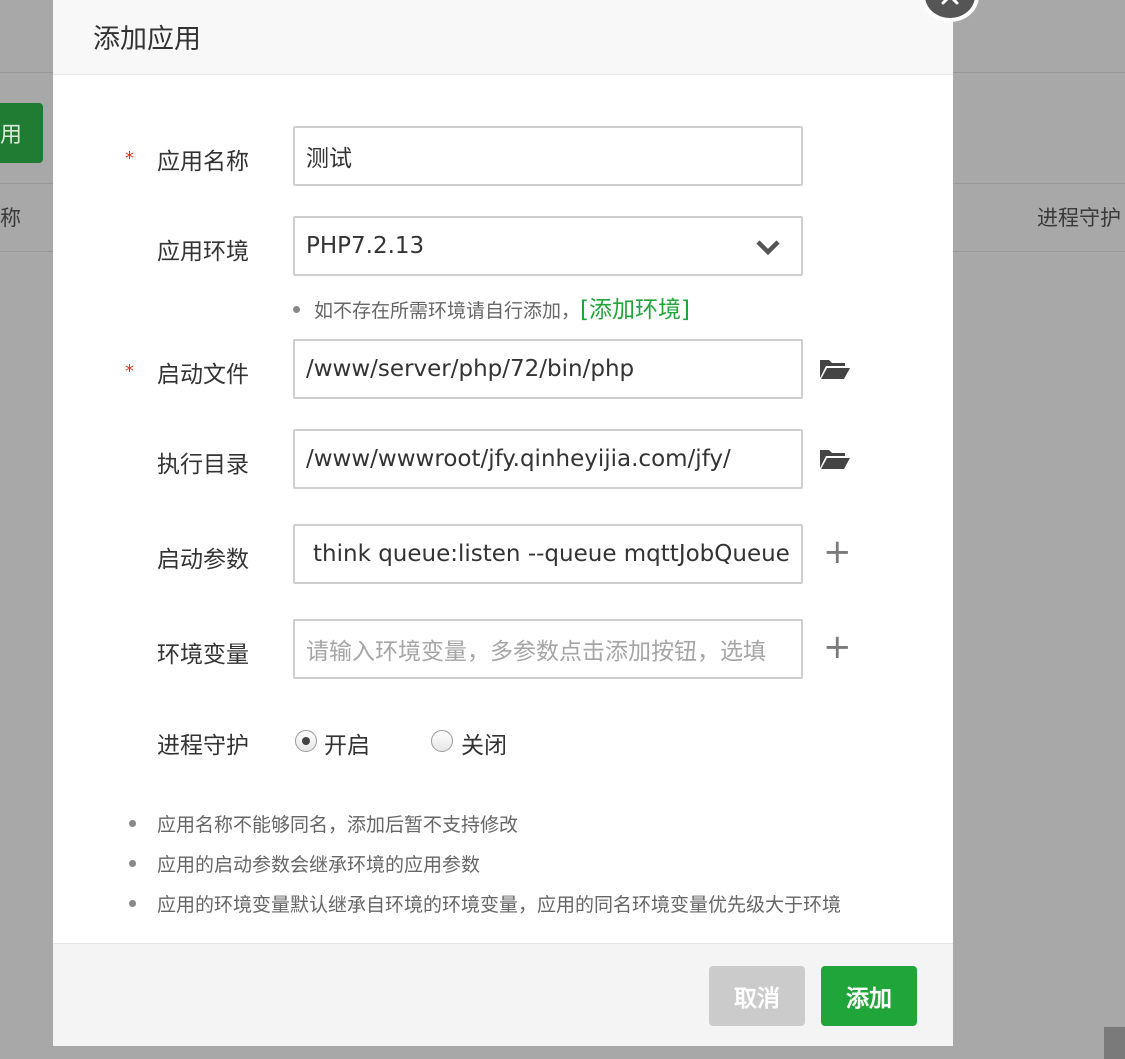 This screenshot has width=1125, height=1059. What do you see at coordinates (203, 465) in the screenshot?
I see `exec-dir-label: 执行目录` at bounding box center [203, 465].